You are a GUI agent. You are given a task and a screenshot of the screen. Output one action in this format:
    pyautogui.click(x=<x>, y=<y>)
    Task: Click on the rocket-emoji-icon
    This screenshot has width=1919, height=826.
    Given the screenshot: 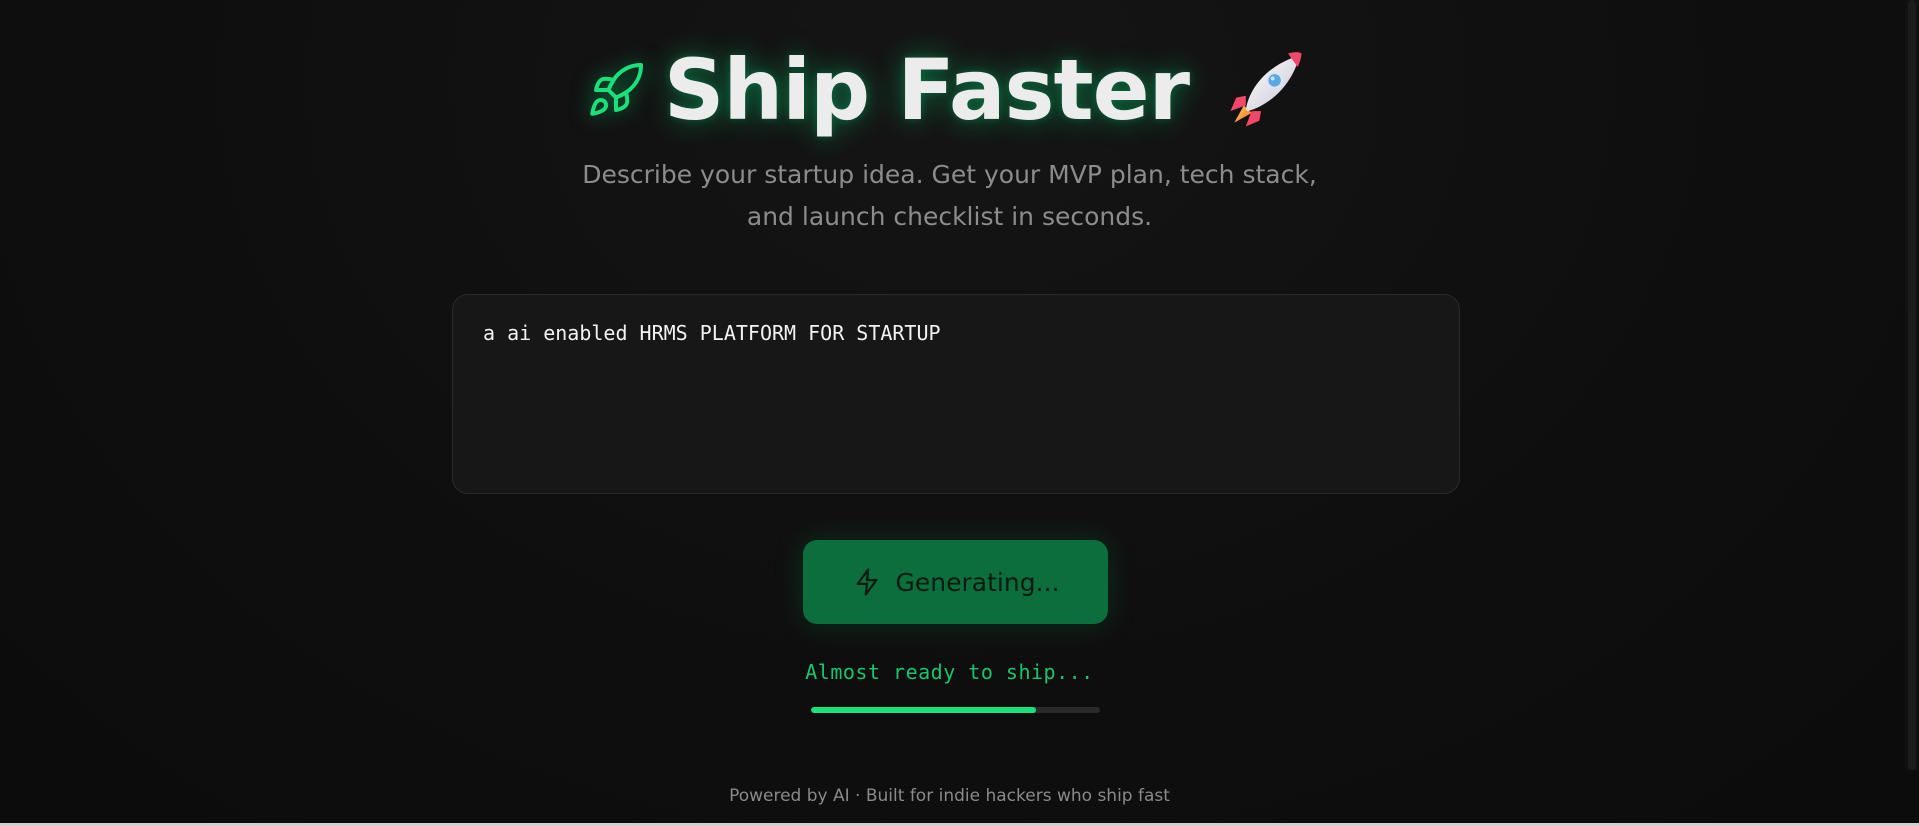 What is the action you would take?
    pyautogui.click(x=1265, y=90)
    